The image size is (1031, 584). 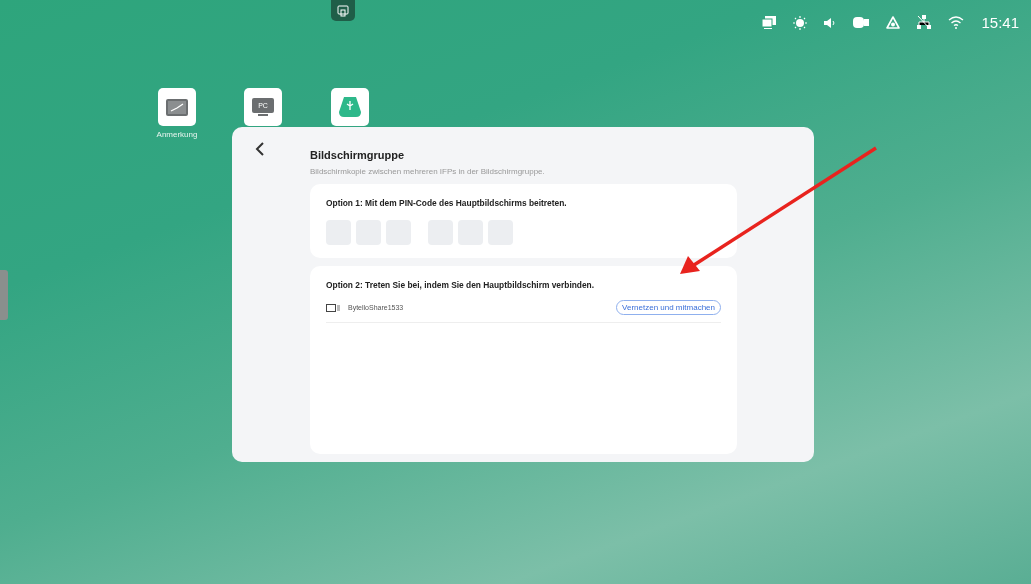 I want to click on screen-share-button, so click(x=343, y=10).